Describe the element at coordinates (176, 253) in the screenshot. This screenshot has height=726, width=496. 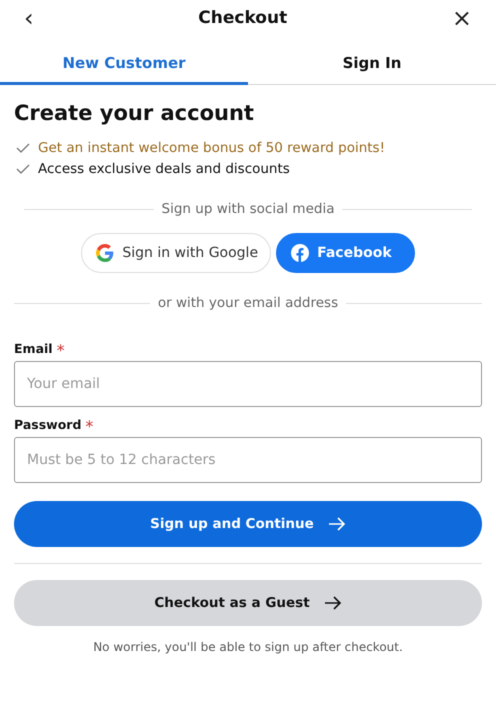
I see `google-button: Sign in with Google` at that location.